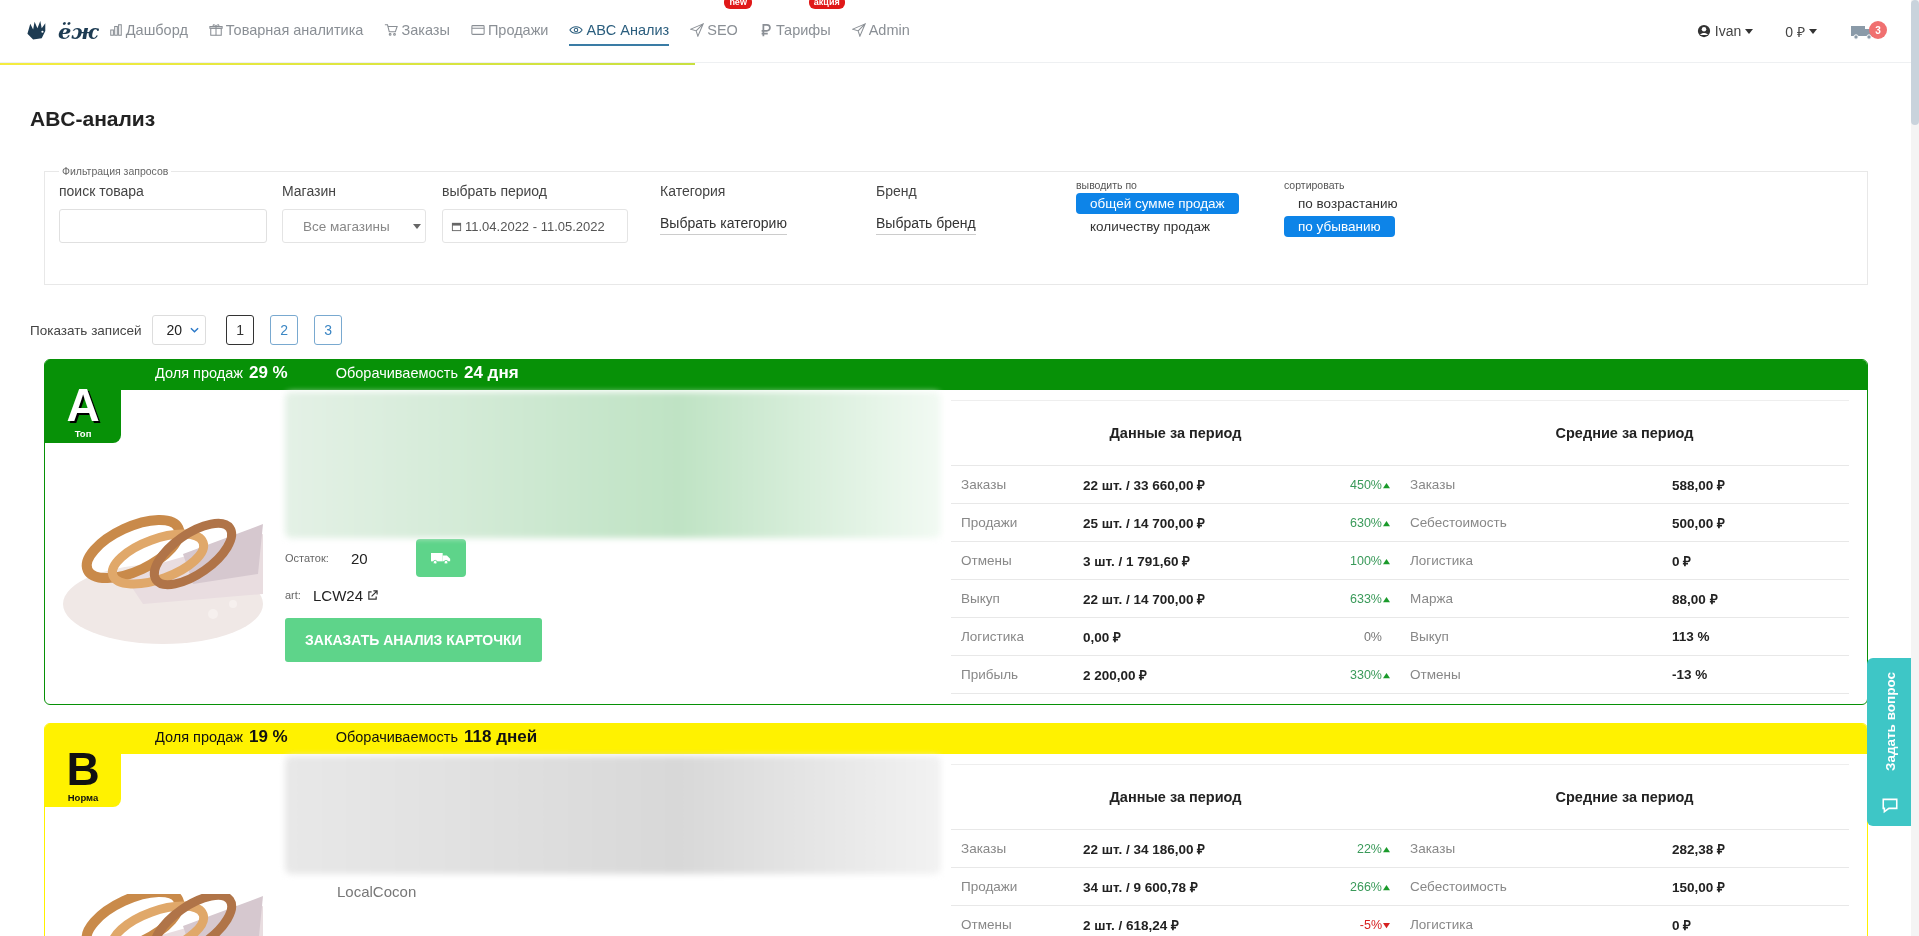  Describe the element at coordinates (1137, 561) in the screenshot. I see `metric-value: 3 шт. / 1 791,60 ₽` at that location.